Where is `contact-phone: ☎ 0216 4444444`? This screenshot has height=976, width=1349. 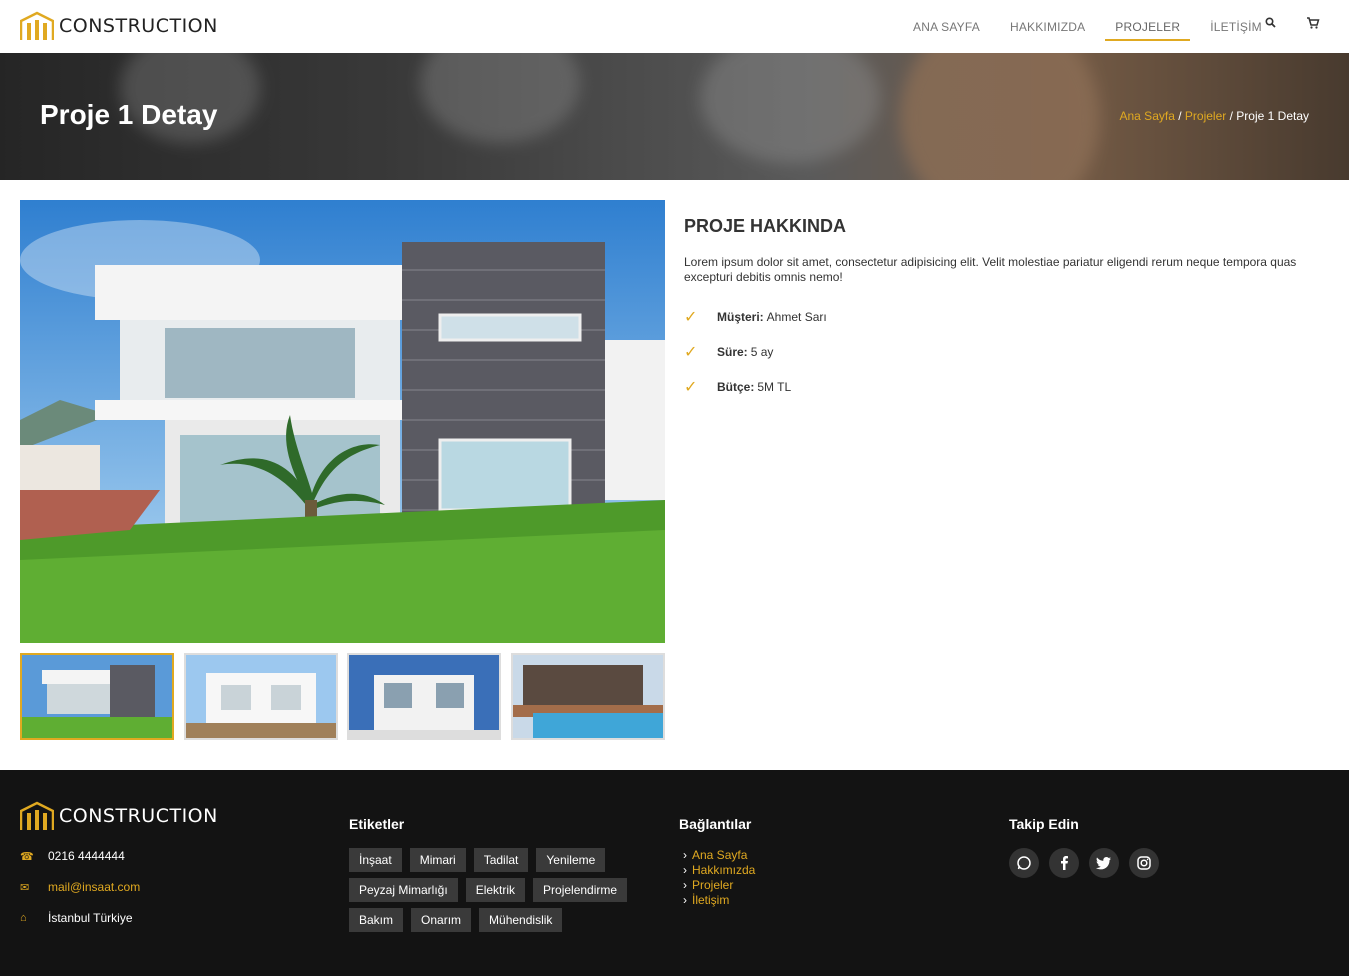 contact-phone: ☎ 0216 4444444 is located at coordinates (72, 856).